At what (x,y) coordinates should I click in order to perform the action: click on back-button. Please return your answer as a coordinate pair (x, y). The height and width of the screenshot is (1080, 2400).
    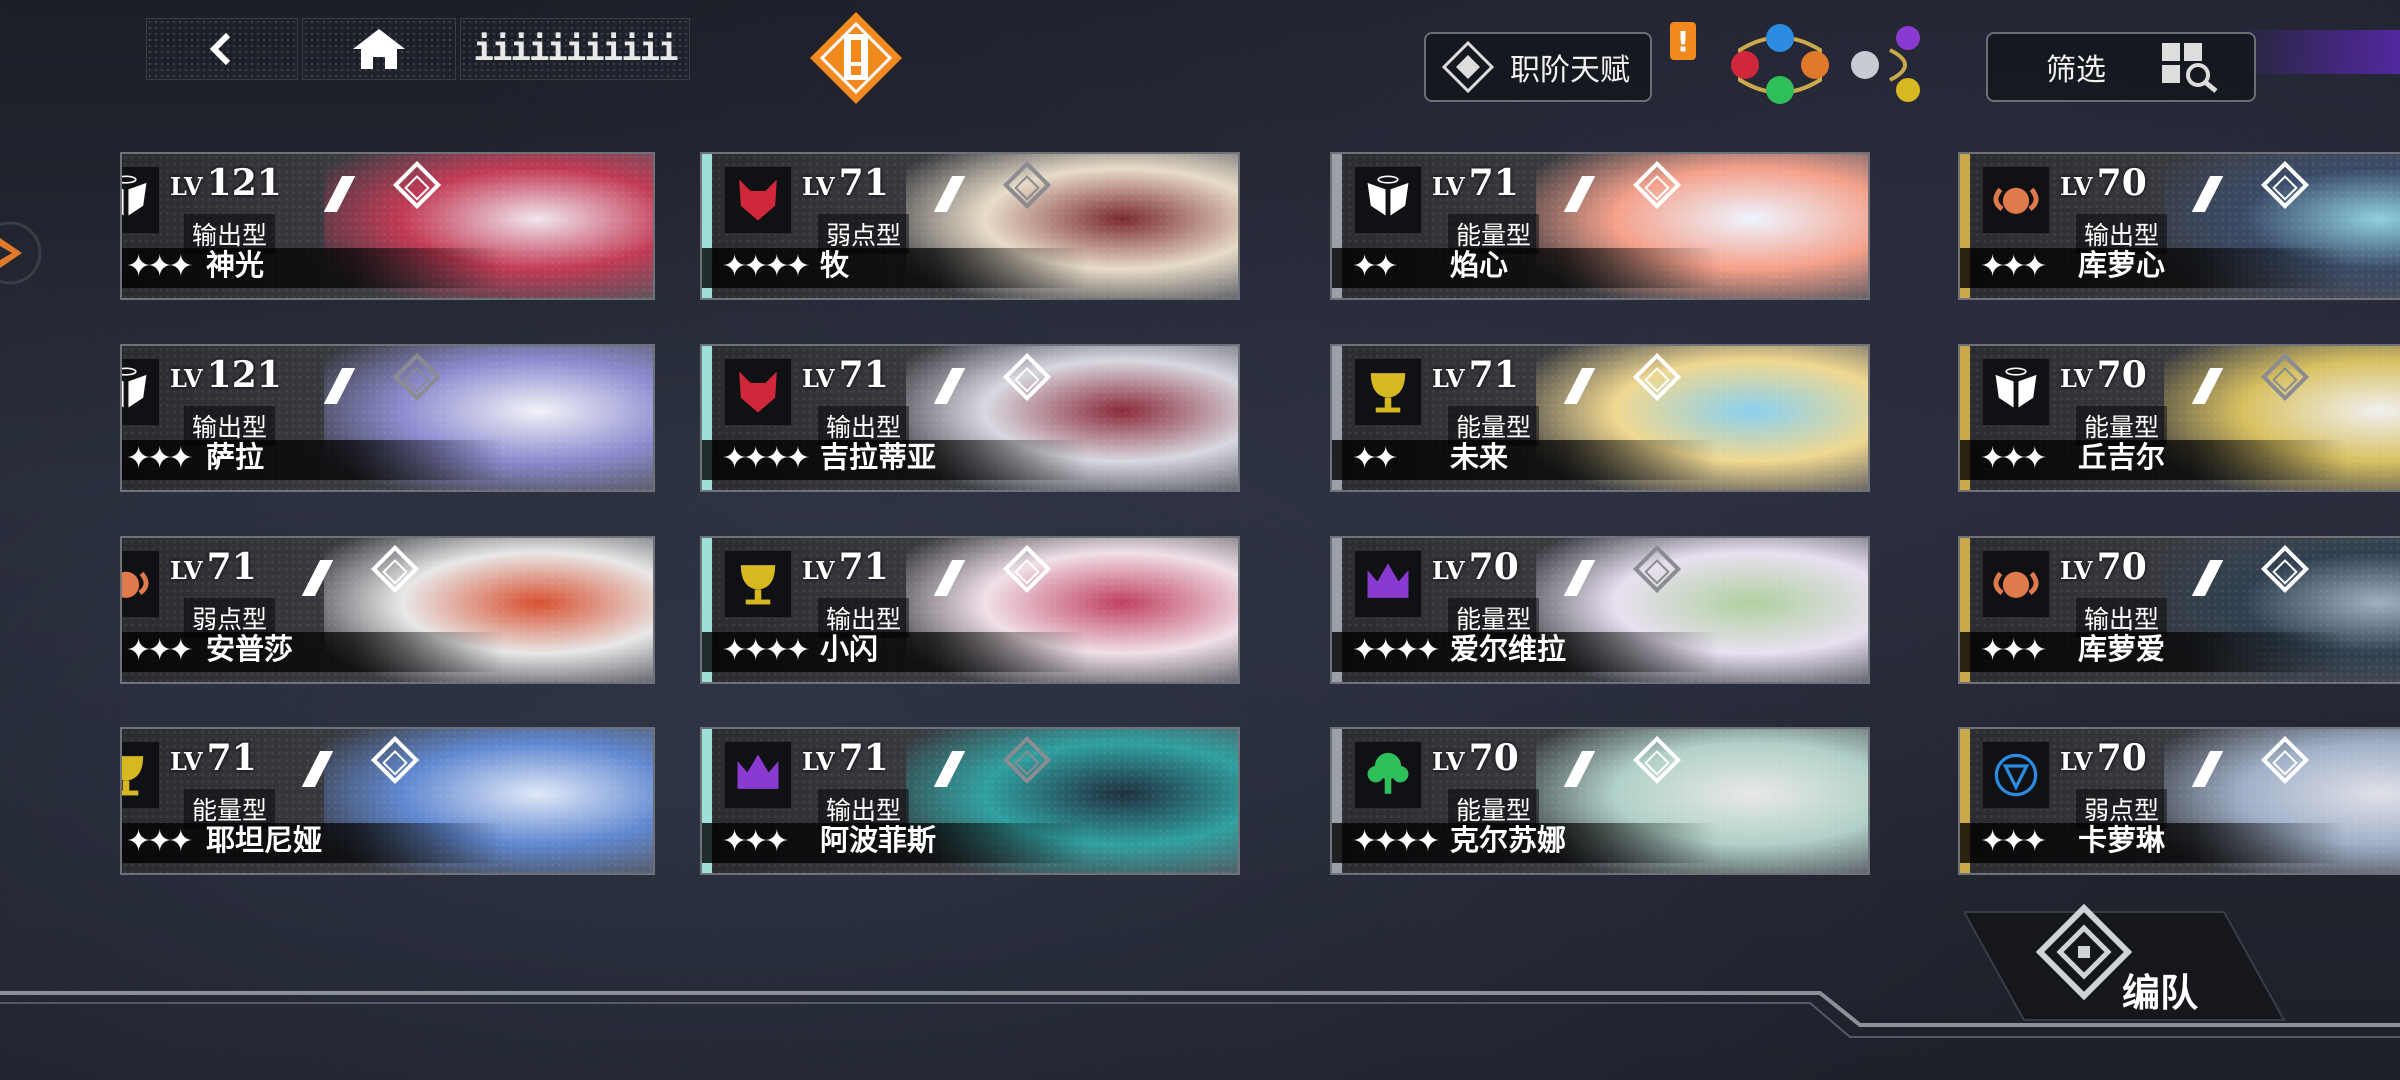
    Looking at the image, I should click on (222, 49).